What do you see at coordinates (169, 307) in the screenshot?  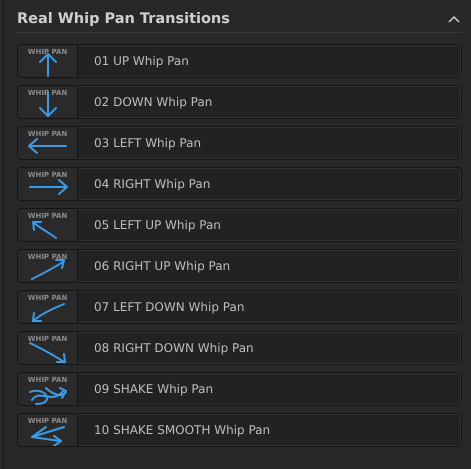 I see `transition-label: 07 LEFT DOWN Whip Pan` at bounding box center [169, 307].